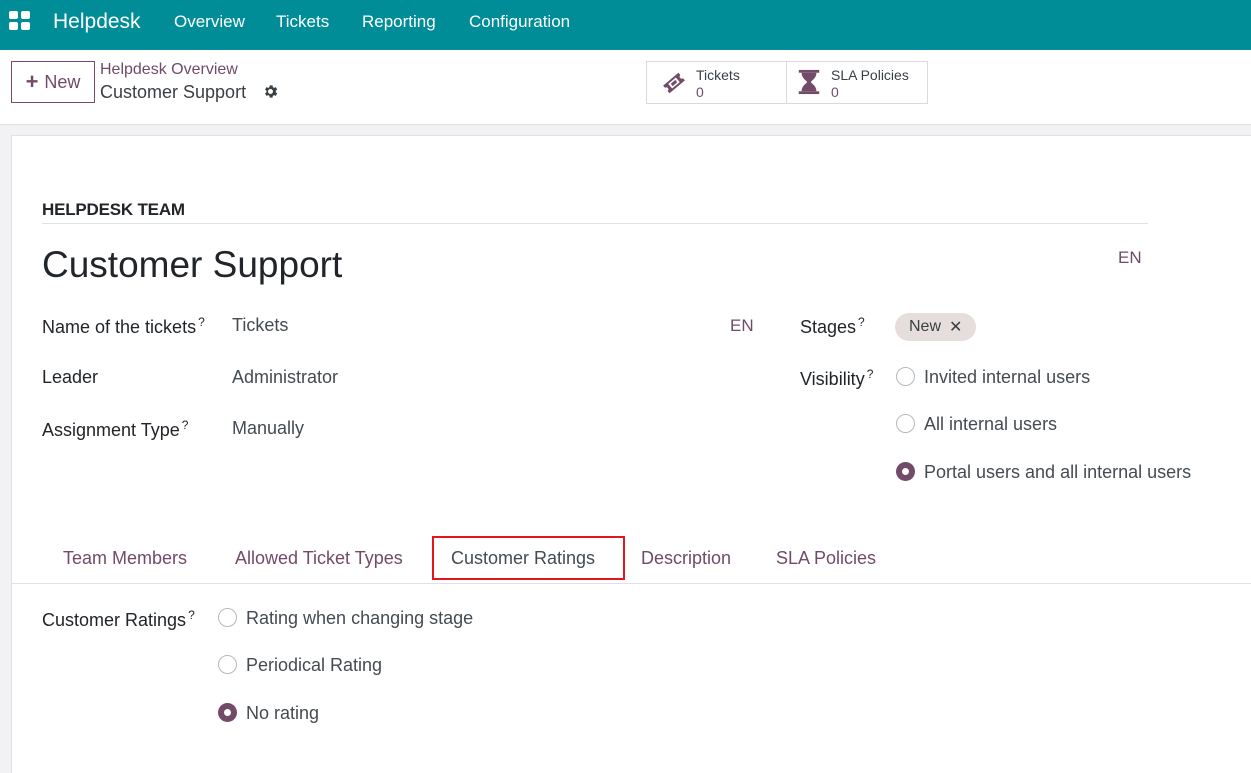 This screenshot has width=1251, height=773. What do you see at coordinates (905, 376) in the screenshot?
I see `visibility-invited-radio` at bounding box center [905, 376].